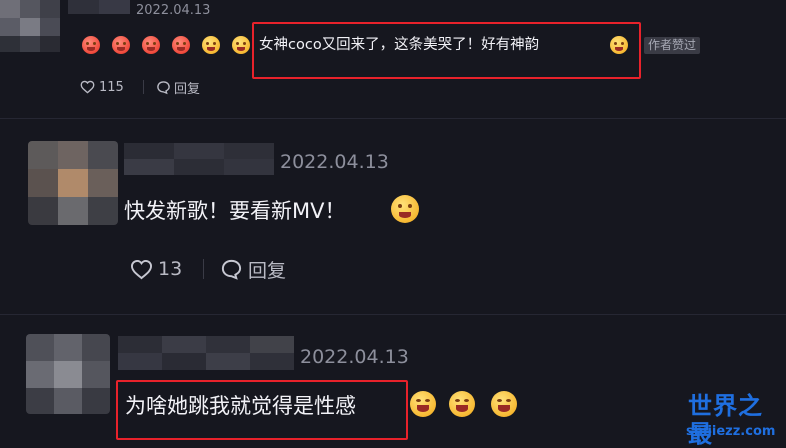 This screenshot has width=786, height=448. What do you see at coordinates (156, 269) in the screenshot?
I see `like-button: 13` at bounding box center [156, 269].